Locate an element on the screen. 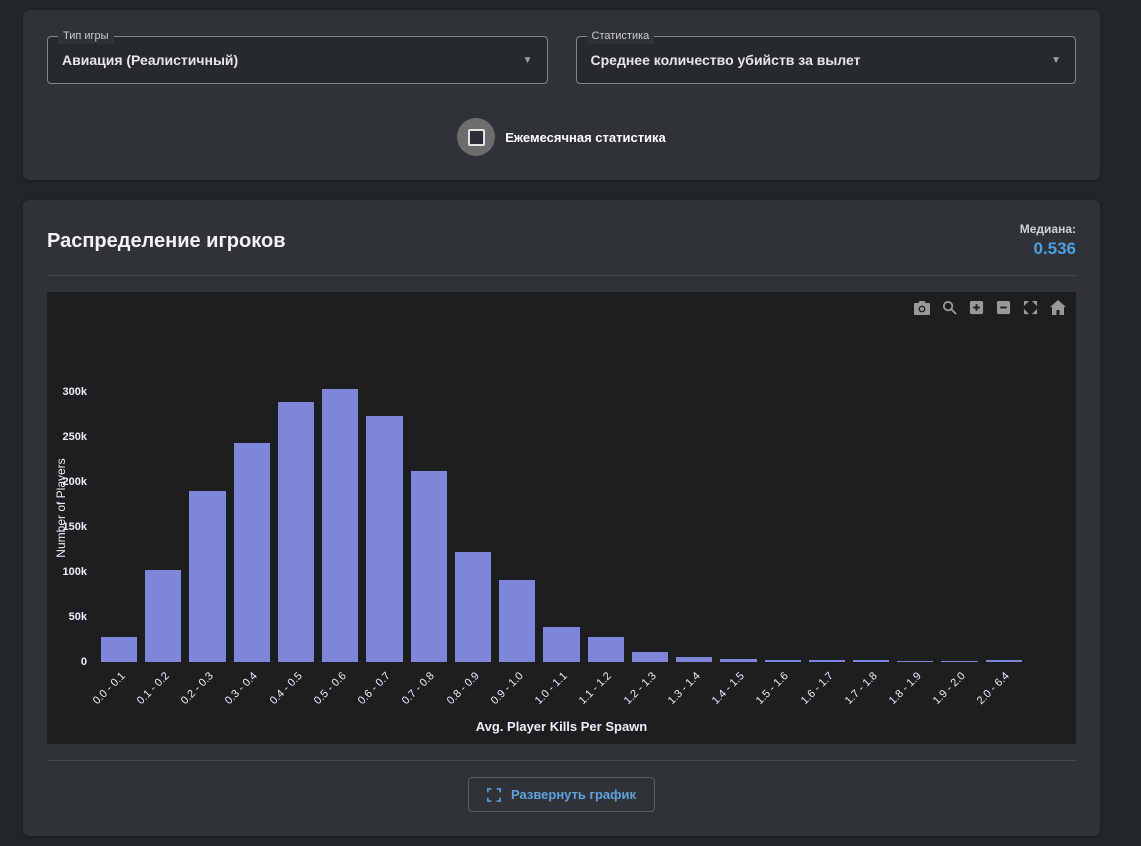  checkbox-icon is located at coordinates (476, 137).